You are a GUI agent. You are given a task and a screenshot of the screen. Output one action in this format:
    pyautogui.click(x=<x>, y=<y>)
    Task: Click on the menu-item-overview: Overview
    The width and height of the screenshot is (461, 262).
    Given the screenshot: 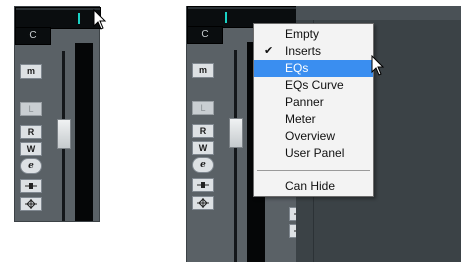 What is the action you would take?
    pyautogui.click(x=313, y=136)
    